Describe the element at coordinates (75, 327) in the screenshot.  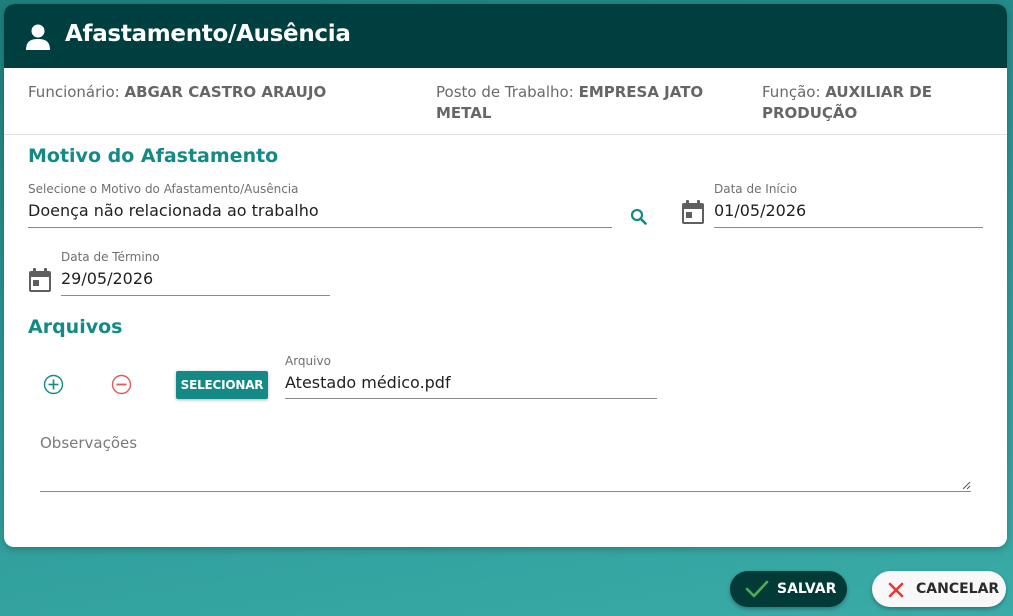
I see `files-section-title: Arquivos` at that location.